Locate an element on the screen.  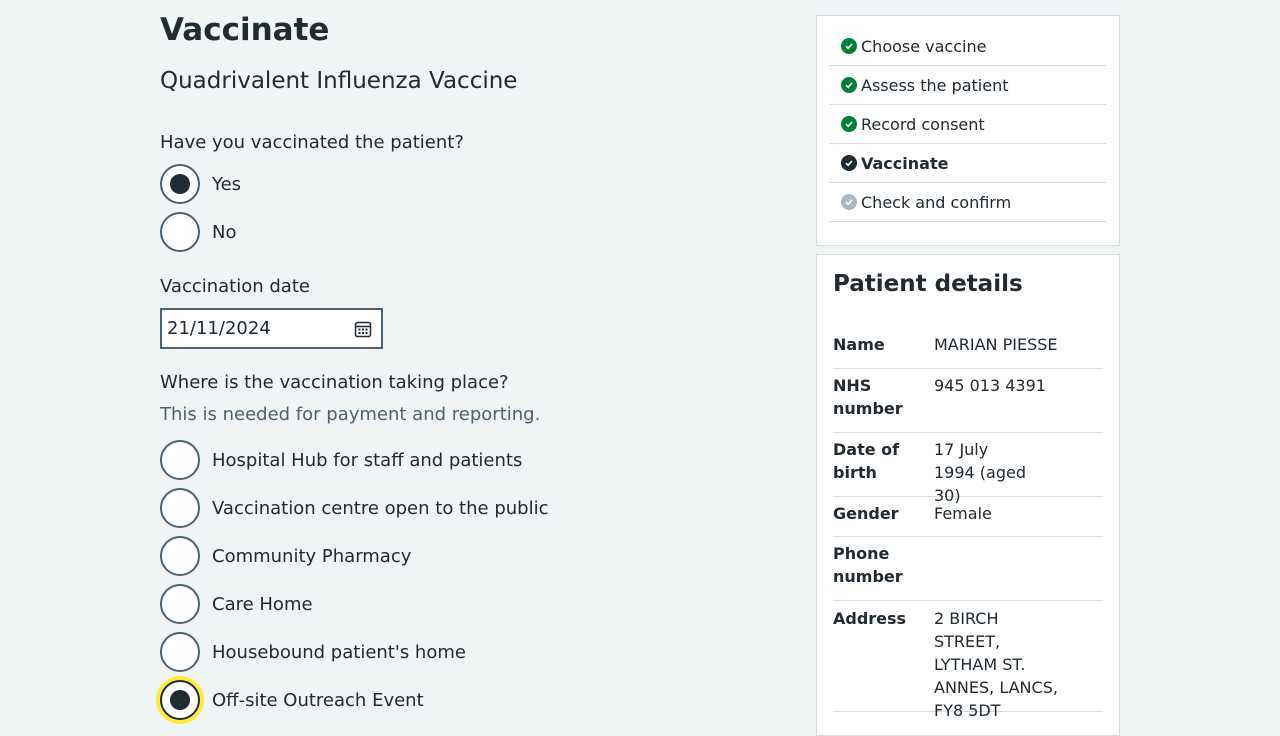
patient-detail-row-name: Name MARIAN PIESSE is located at coordinates (968, 351).